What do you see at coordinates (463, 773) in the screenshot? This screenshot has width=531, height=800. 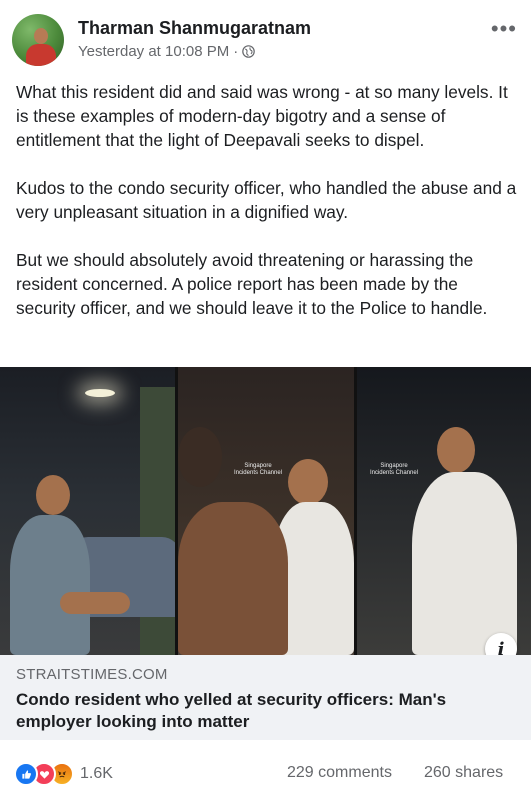 I see `shares-count: 260 shares` at bounding box center [463, 773].